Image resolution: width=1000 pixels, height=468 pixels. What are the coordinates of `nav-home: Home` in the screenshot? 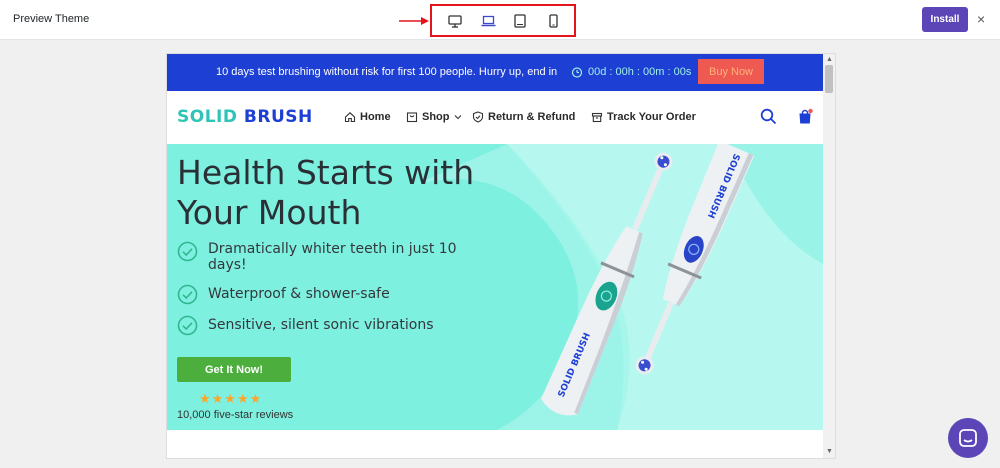 It's located at (367, 117).